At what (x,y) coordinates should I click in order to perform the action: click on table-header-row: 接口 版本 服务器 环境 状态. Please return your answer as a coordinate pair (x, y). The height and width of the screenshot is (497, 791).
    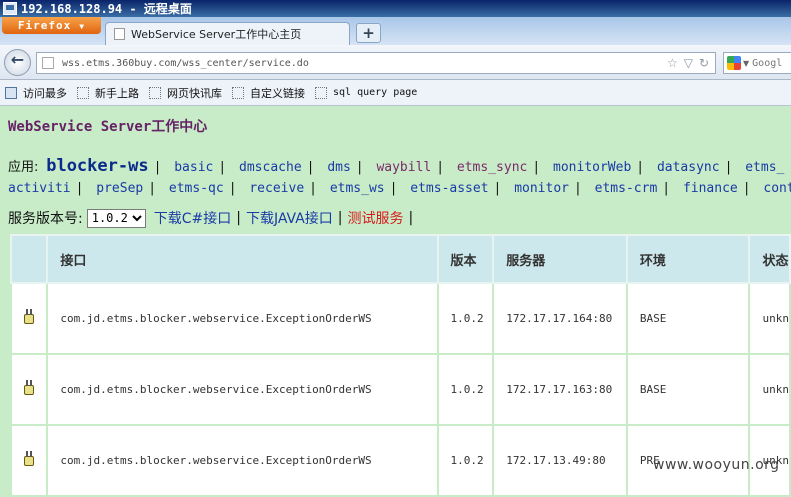
    Looking at the image, I should click on (400, 259).